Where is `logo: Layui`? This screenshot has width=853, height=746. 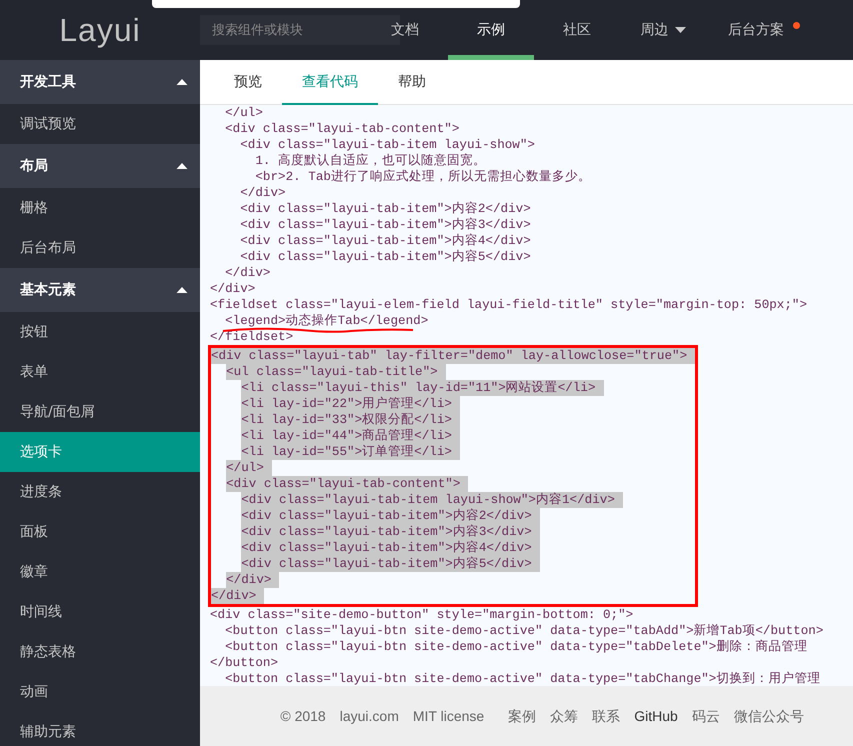 logo: Layui is located at coordinates (100, 30).